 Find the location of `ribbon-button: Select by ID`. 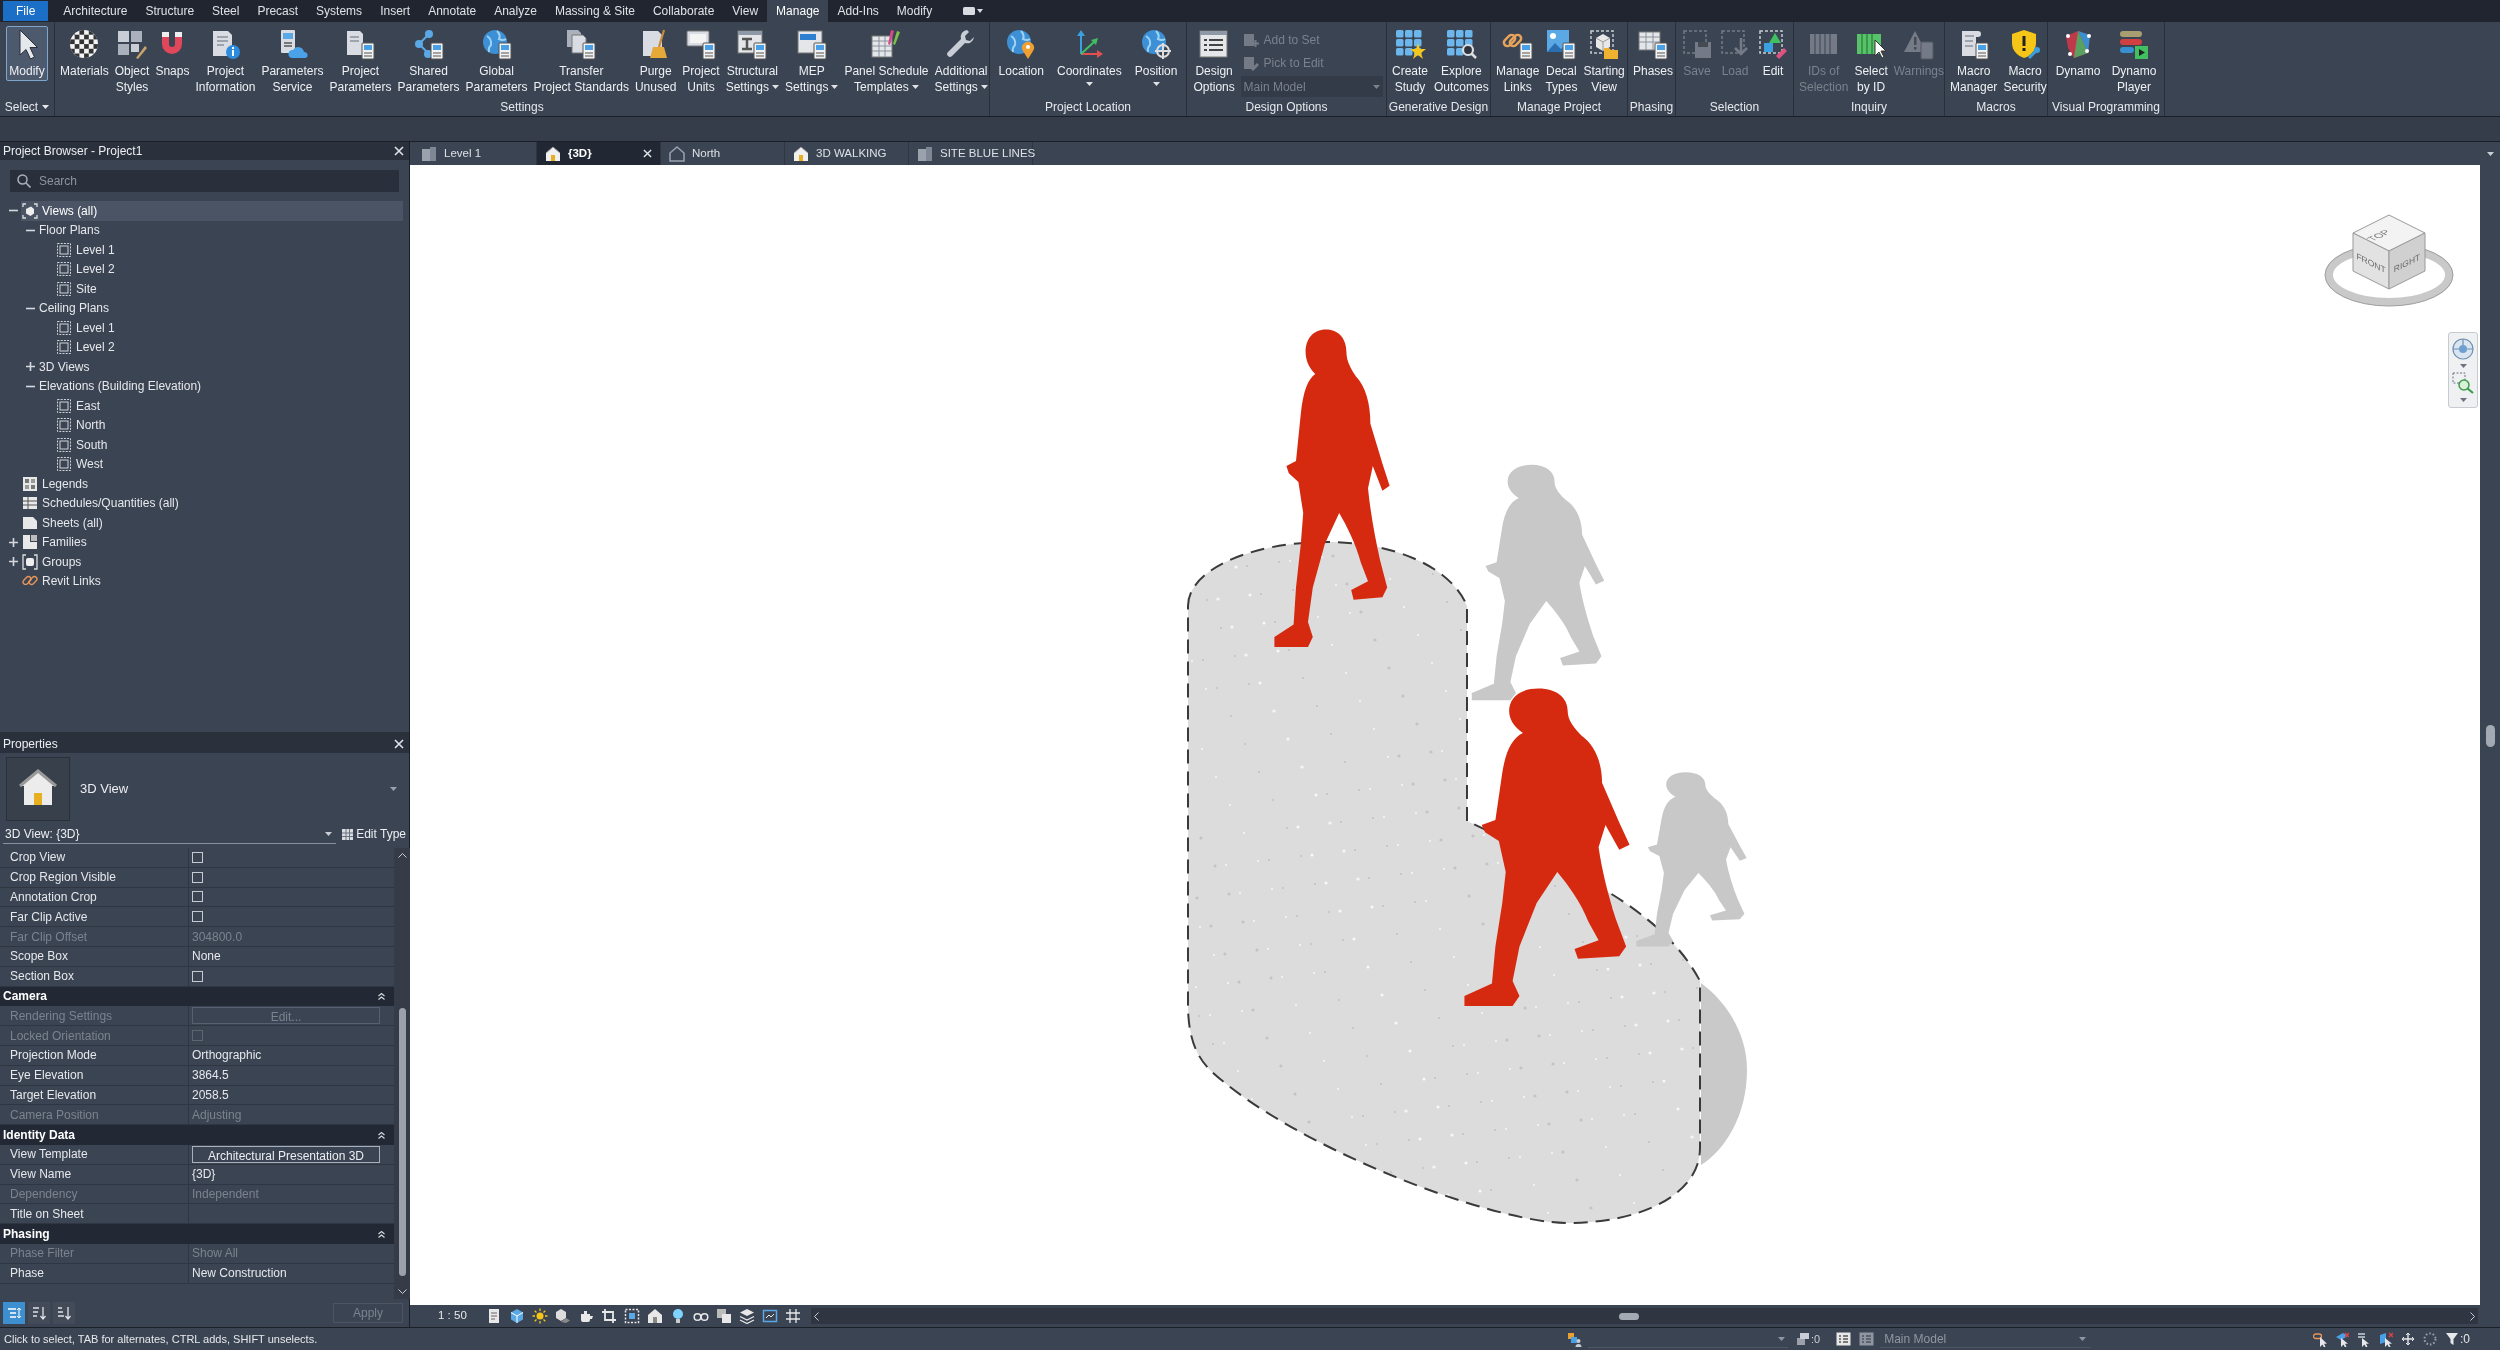

ribbon-button: Select by ID is located at coordinates (1871, 61).